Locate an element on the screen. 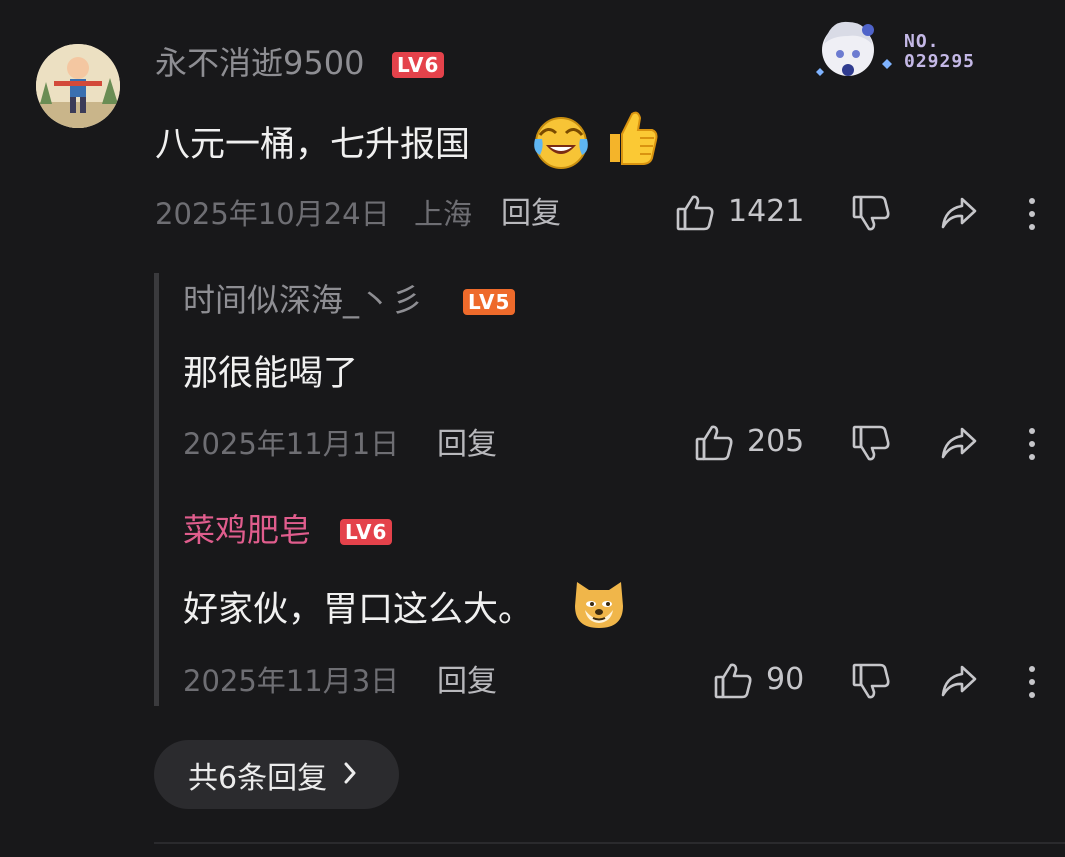 This screenshot has height=857, width=1065. like-count: 1421 is located at coordinates (766, 211).